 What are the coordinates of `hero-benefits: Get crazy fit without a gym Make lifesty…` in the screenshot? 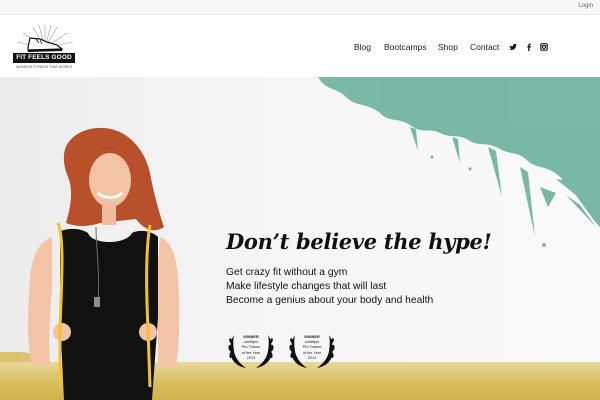 It's located at (329, 287).